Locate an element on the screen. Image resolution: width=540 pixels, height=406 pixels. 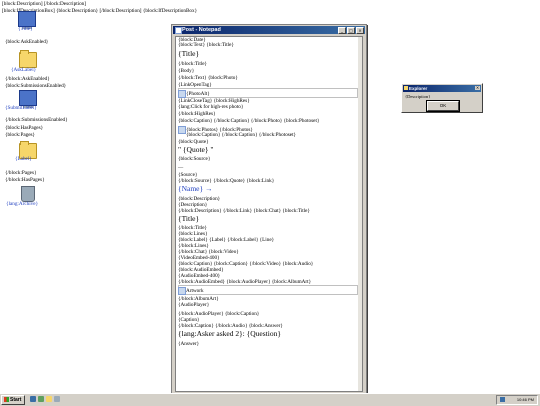
np-line: {lang:Asker asked 2}: {Question} is located at coordinates (229, 333).